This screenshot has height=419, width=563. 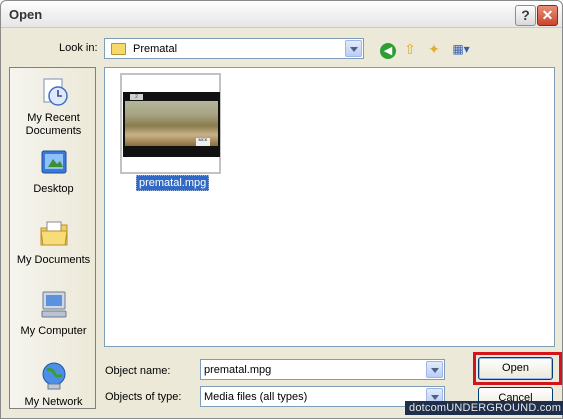 What do you see at coordinates (515, 368) in the screenshot?
I see `open-button: Open` at bounding box center [515, 368].